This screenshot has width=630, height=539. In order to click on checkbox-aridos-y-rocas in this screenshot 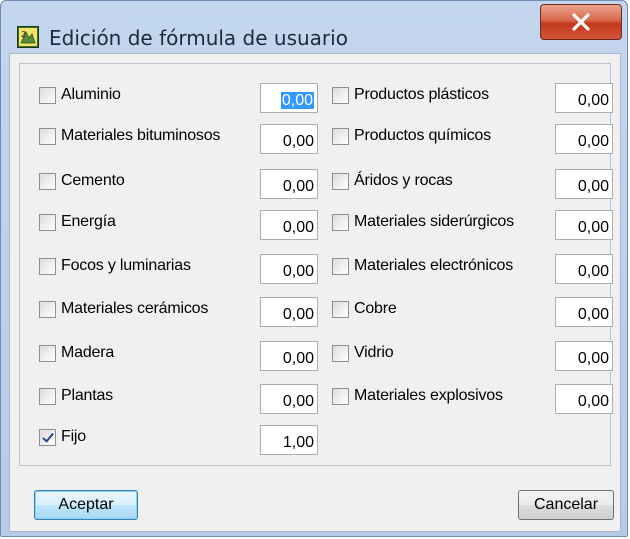, I will do `click(340, 181)`.